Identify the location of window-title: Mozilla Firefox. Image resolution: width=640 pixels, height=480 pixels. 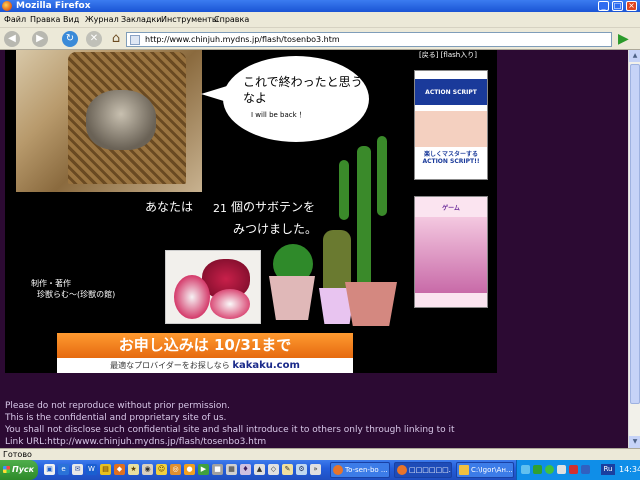
(53, 6).